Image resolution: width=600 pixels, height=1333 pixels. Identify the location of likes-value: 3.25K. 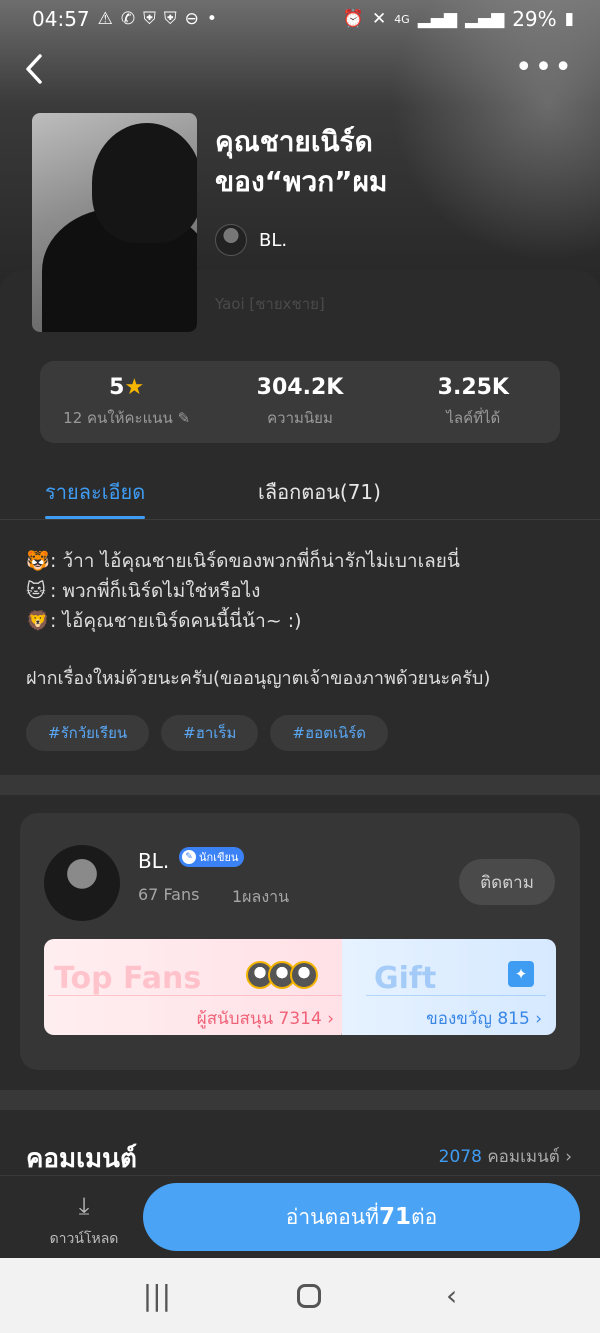
(473, 387).